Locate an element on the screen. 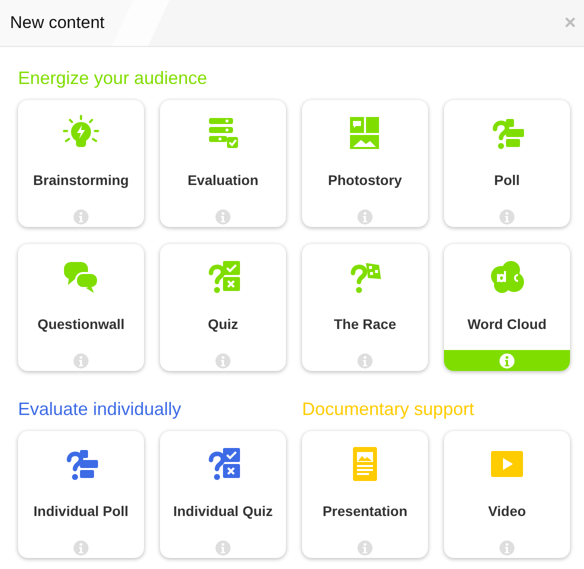  dialog-title: New content is located at coordinates (57, 23).